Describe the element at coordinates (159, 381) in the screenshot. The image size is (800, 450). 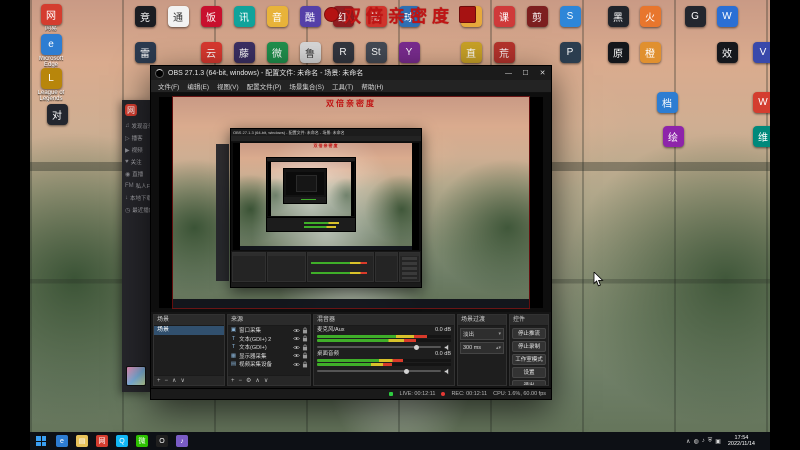
I see `scenes-toolbar-button: +` at that location.